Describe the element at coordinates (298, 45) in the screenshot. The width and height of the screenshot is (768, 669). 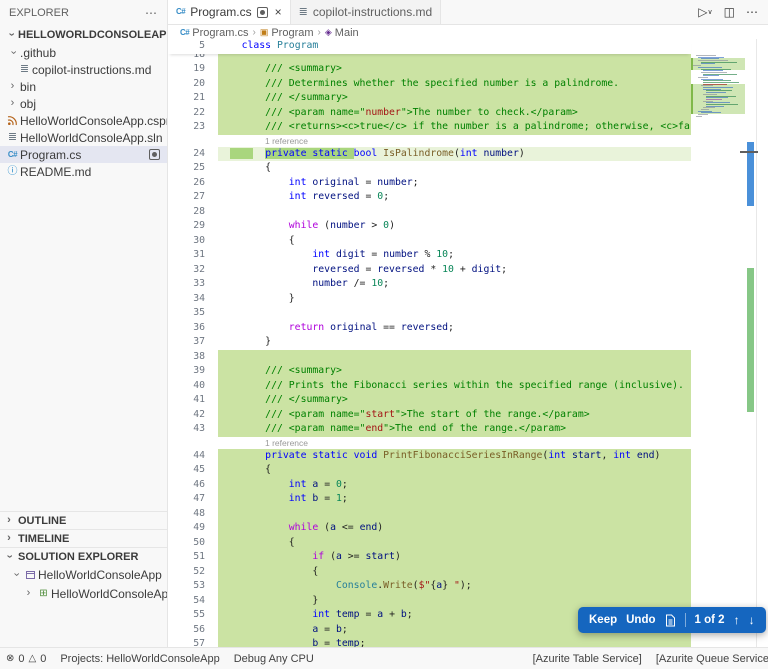
I see `code-token: Program` at that location.